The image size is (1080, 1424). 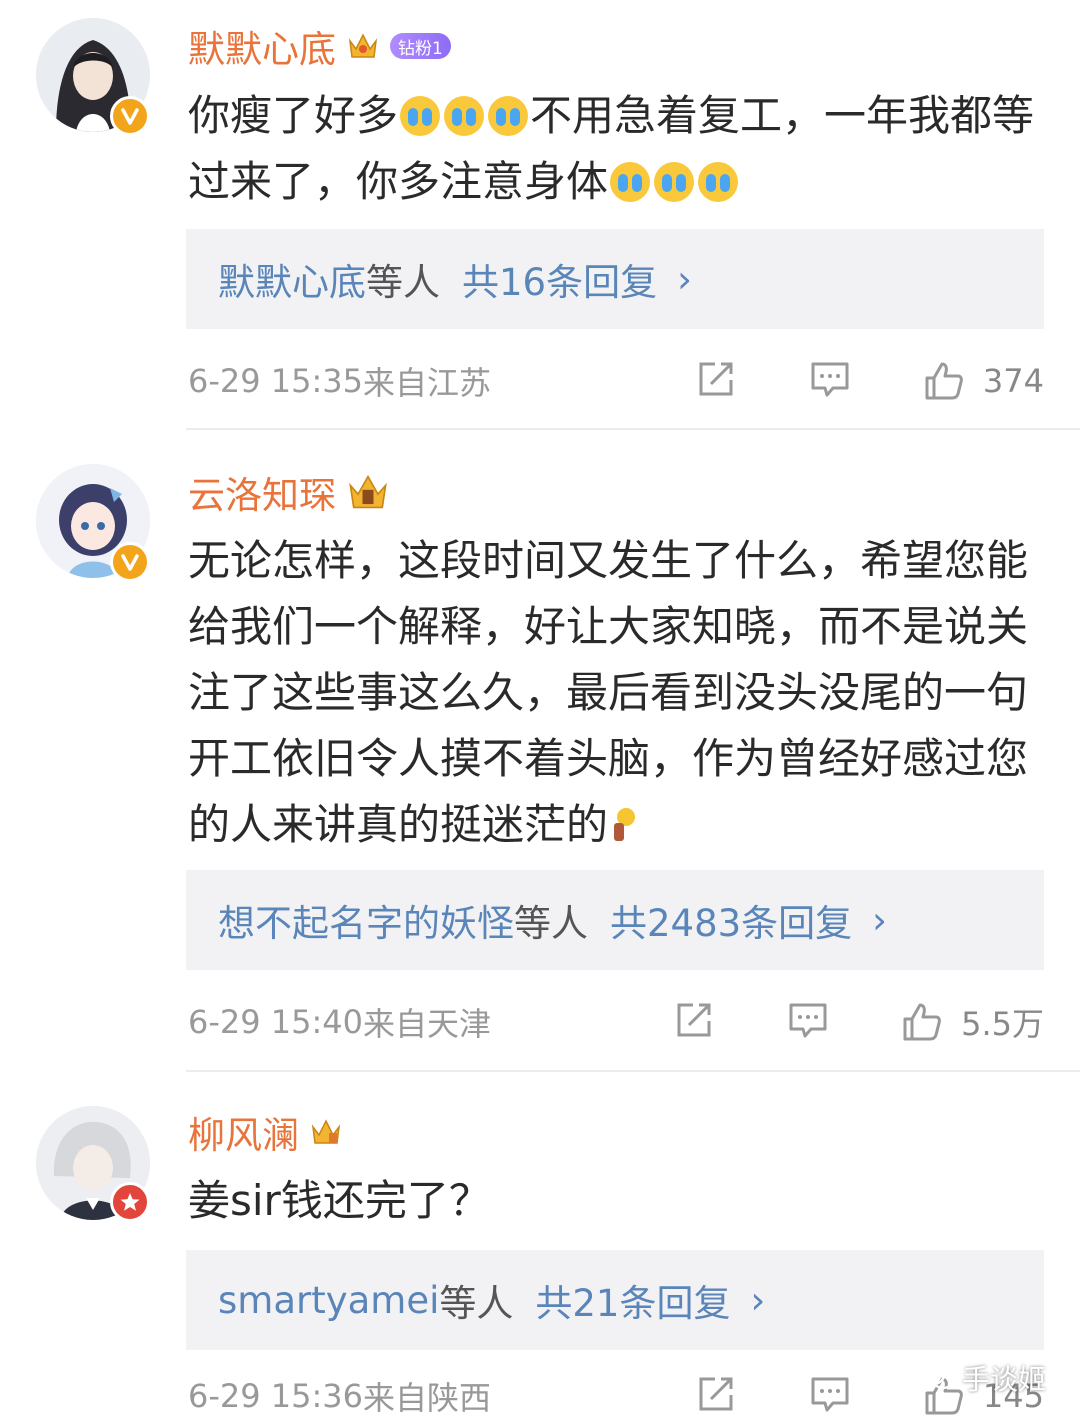 I want to click on star-badge-icon, so click(x=130, y=1202).